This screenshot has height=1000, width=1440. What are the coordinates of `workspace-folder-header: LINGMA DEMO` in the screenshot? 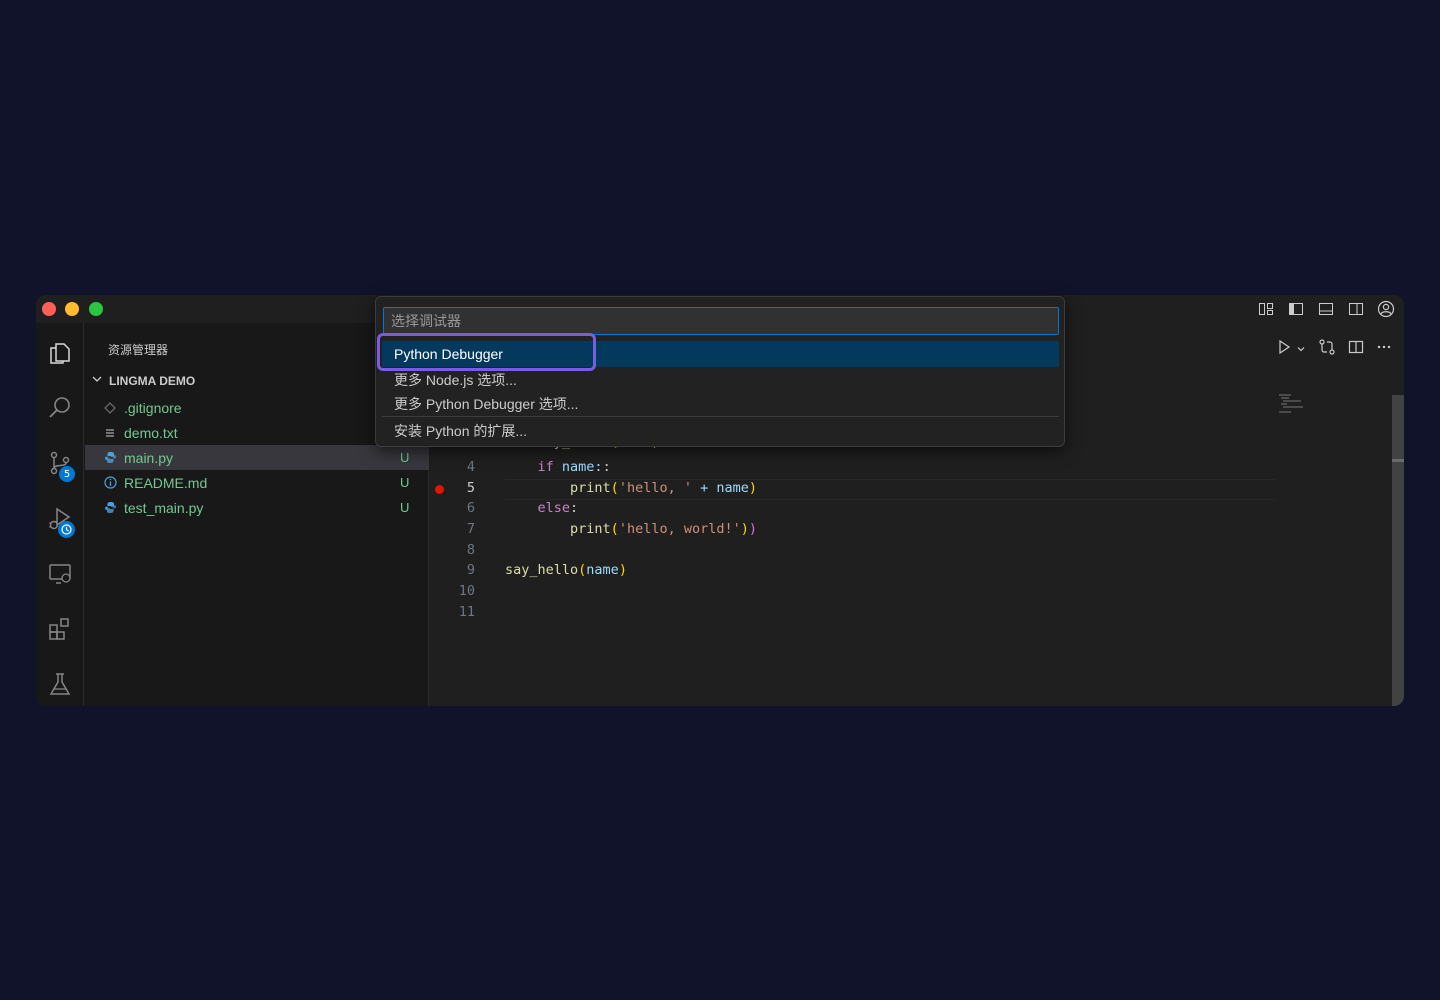 It's located at (143, 380).